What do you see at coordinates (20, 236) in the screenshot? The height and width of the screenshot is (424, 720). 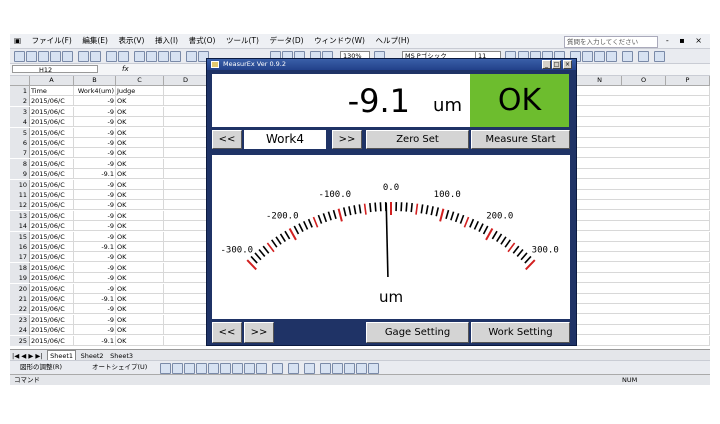 I see `row-number: 15` at bounding box center [20, 236].